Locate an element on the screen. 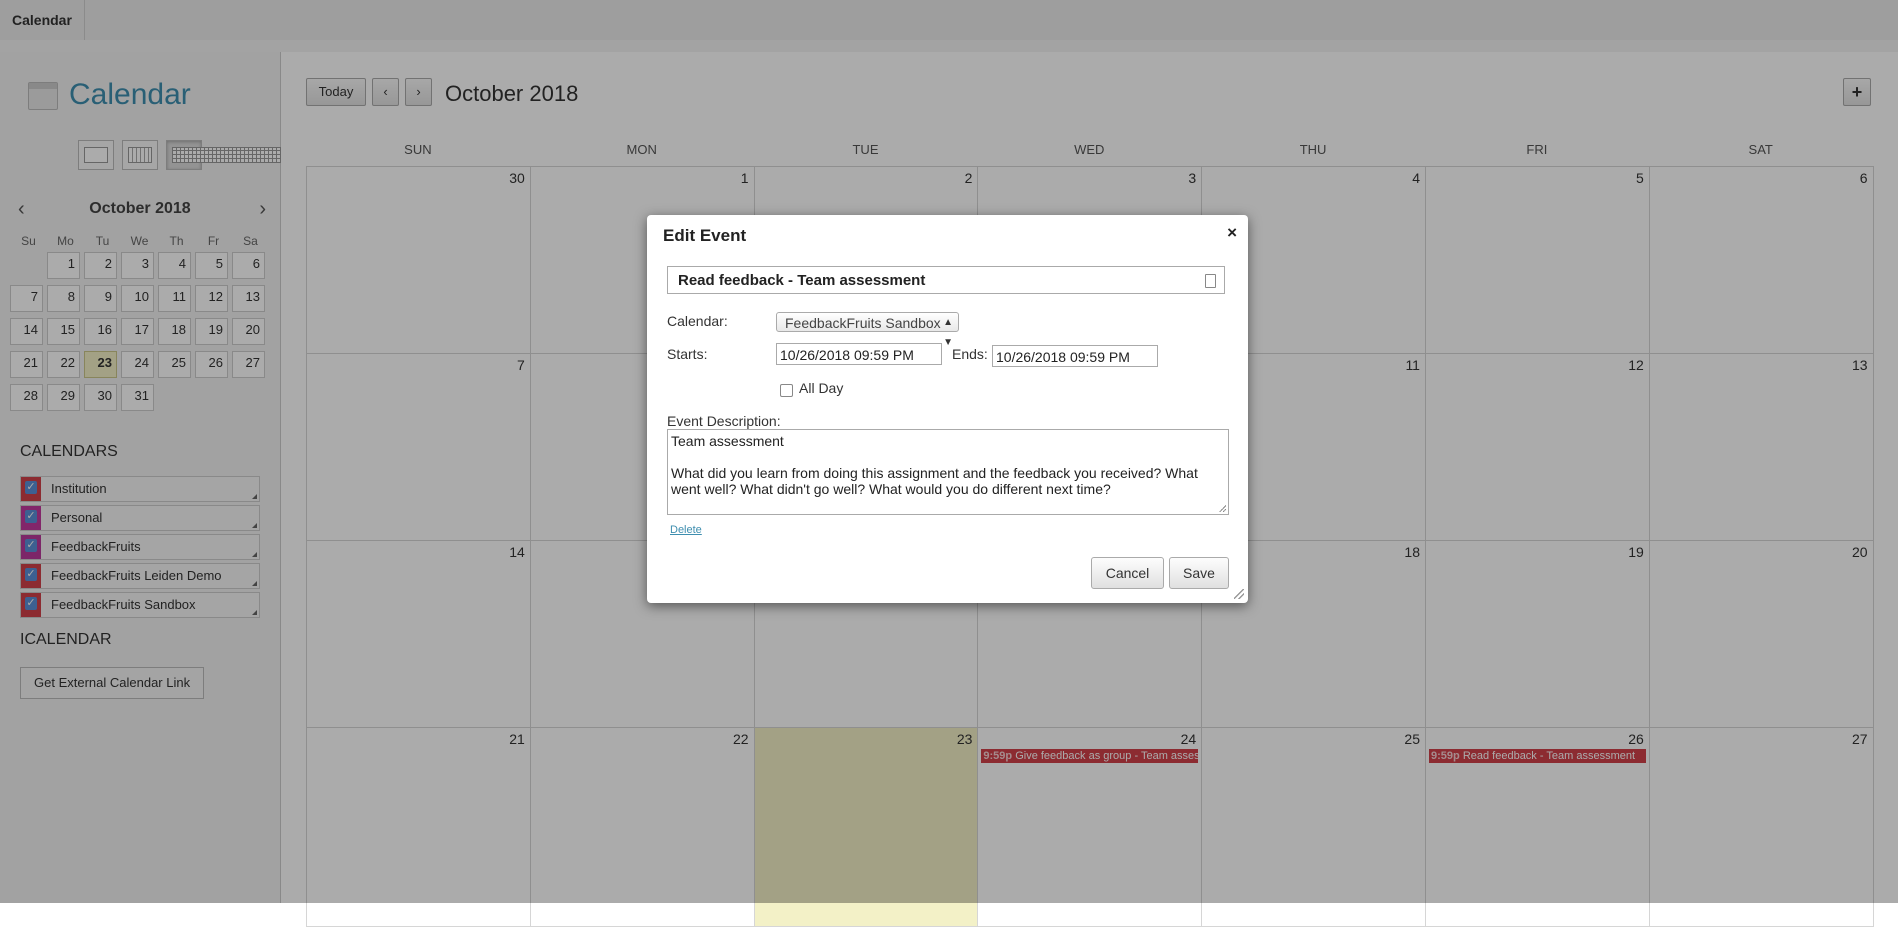  description-line-1: Team assessment is located at coordinates (727, 441).